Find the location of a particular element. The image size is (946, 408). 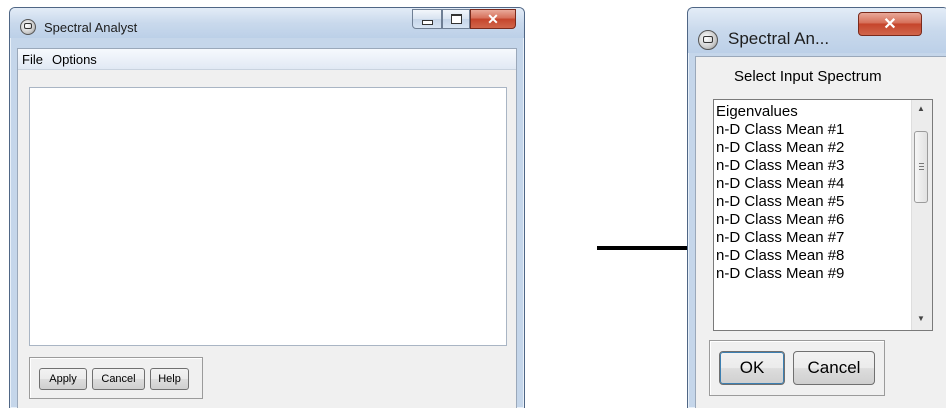

list-item: n-D Class Mean #1 is located at coordinates (780, 130).